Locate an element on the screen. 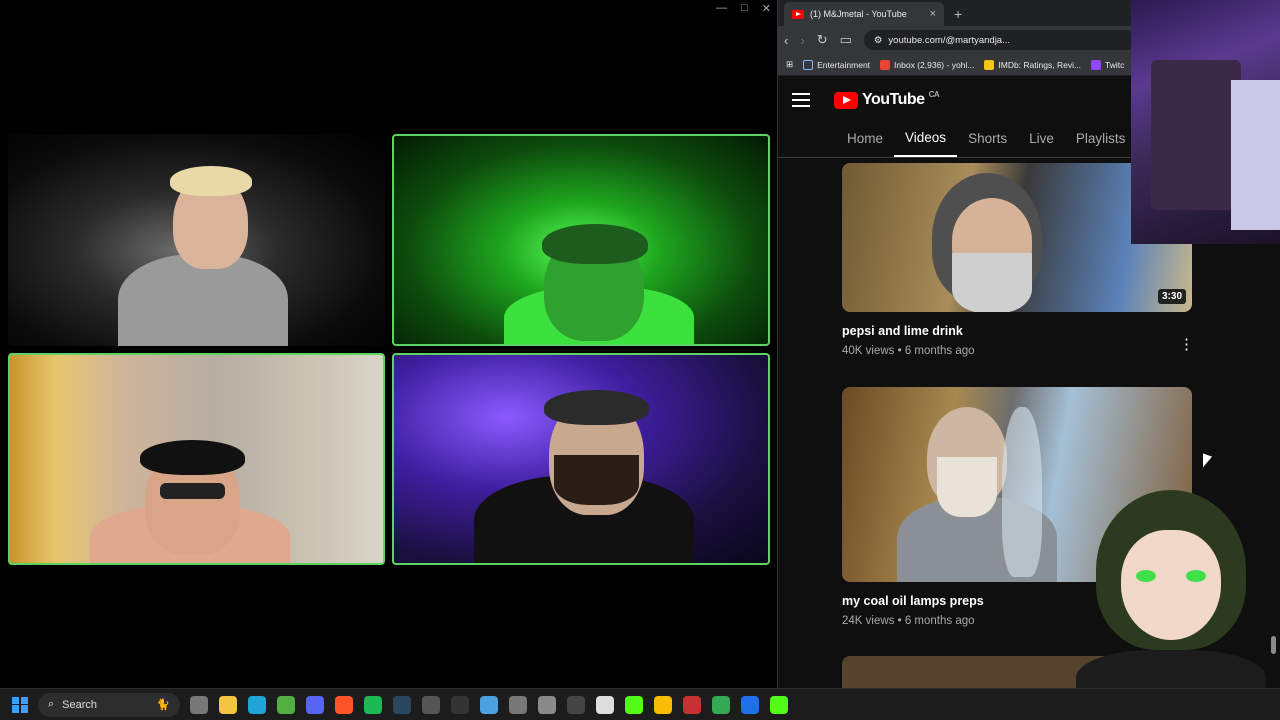 Image resolution: width=1280 pixels, height=720 pixels. cat-icon: 🐈 is located at coordinates (163, 705).